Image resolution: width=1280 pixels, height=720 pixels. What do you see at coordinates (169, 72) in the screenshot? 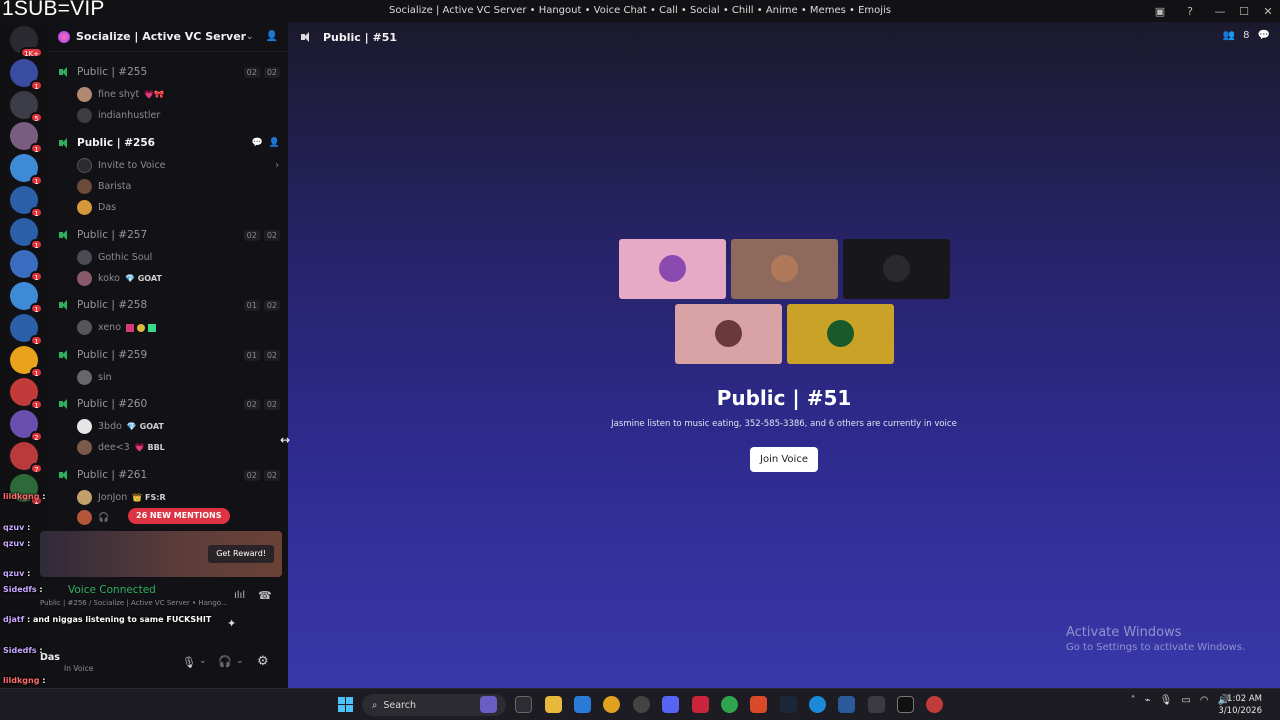
I see `voice-channel: Public | #255 02 02` at bounding box center [169, 72].